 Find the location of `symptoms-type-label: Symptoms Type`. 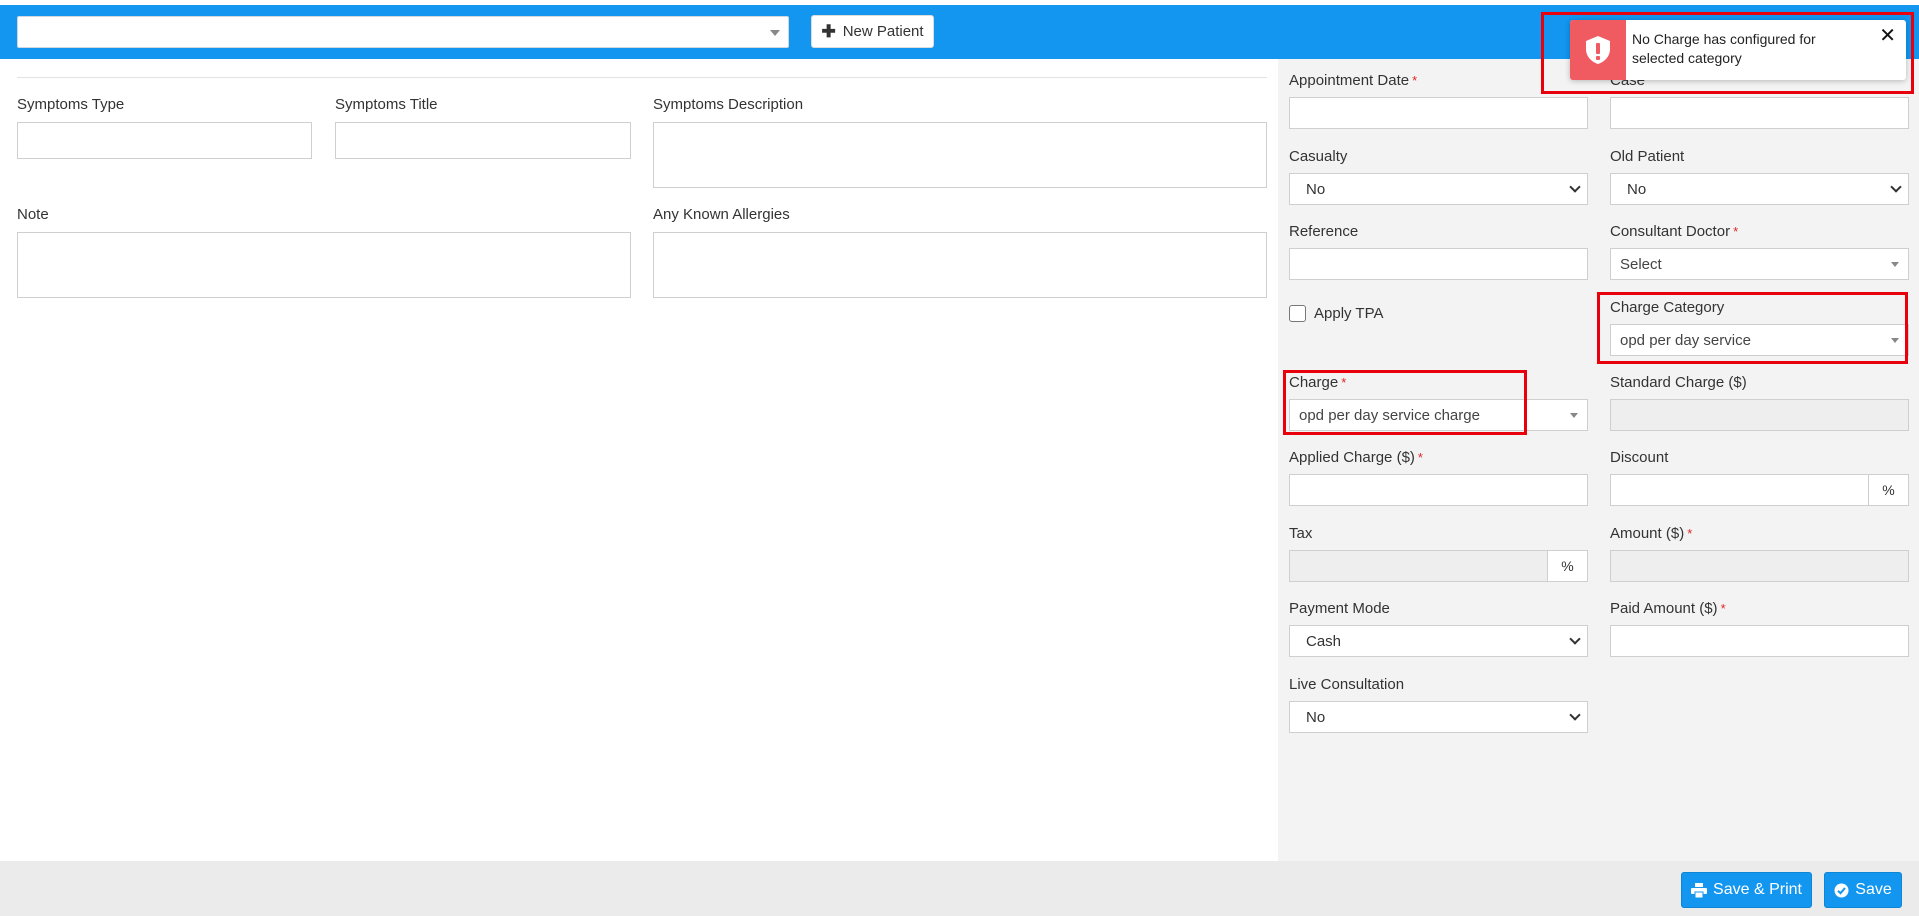

symptoms-type-label: Symptoms Type is located at coordinates (71, 104).